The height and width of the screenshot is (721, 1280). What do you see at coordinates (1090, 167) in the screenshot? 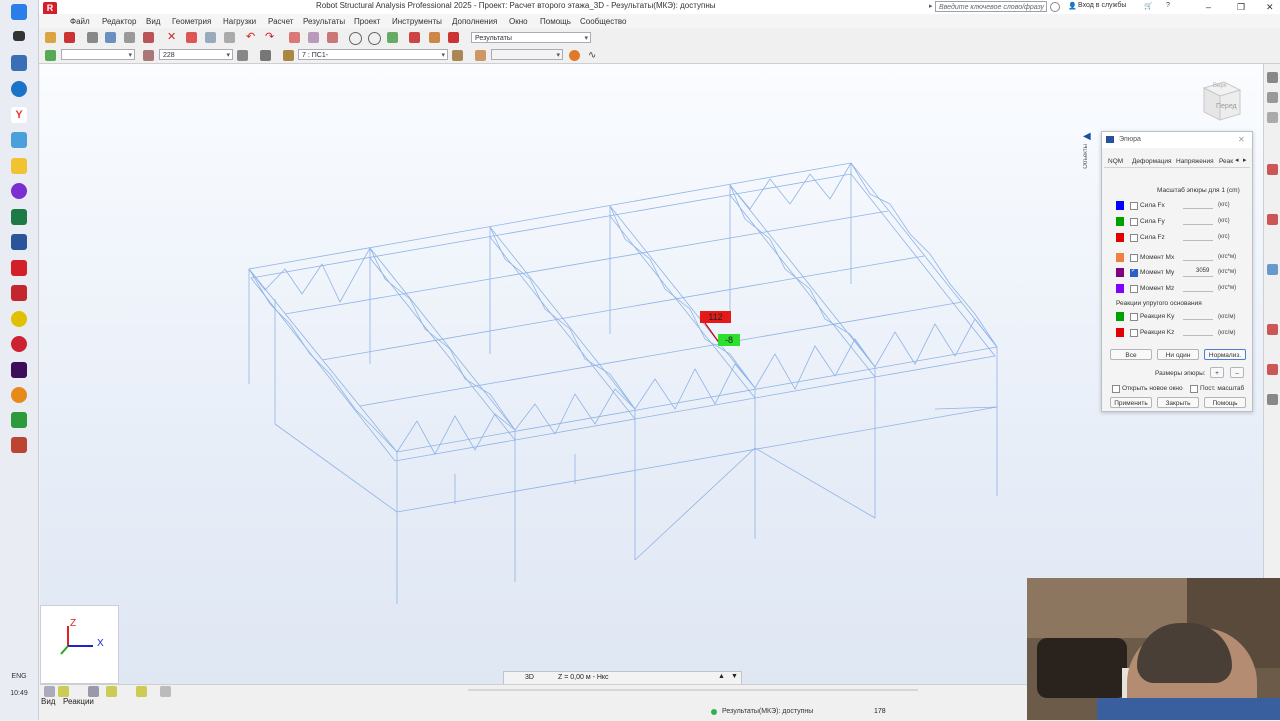
I see `objects-side-tab: ◀ Объекты` at bounding box center [1090, 167].